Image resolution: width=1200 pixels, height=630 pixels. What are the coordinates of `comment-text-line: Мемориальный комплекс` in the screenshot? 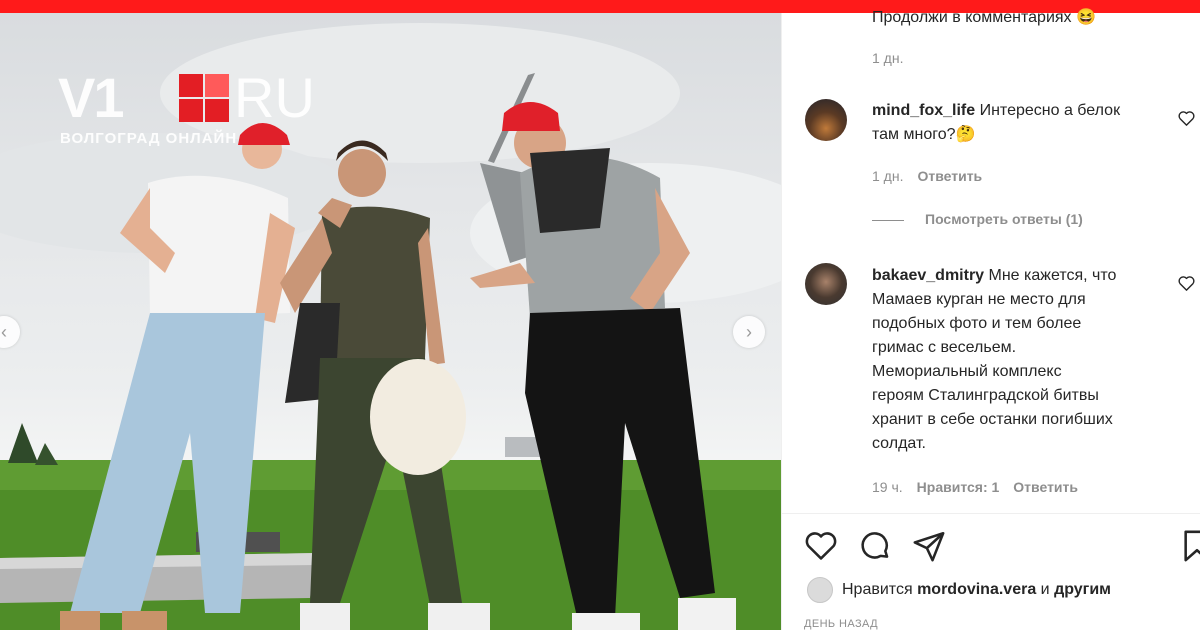 It's located at (967, 371).